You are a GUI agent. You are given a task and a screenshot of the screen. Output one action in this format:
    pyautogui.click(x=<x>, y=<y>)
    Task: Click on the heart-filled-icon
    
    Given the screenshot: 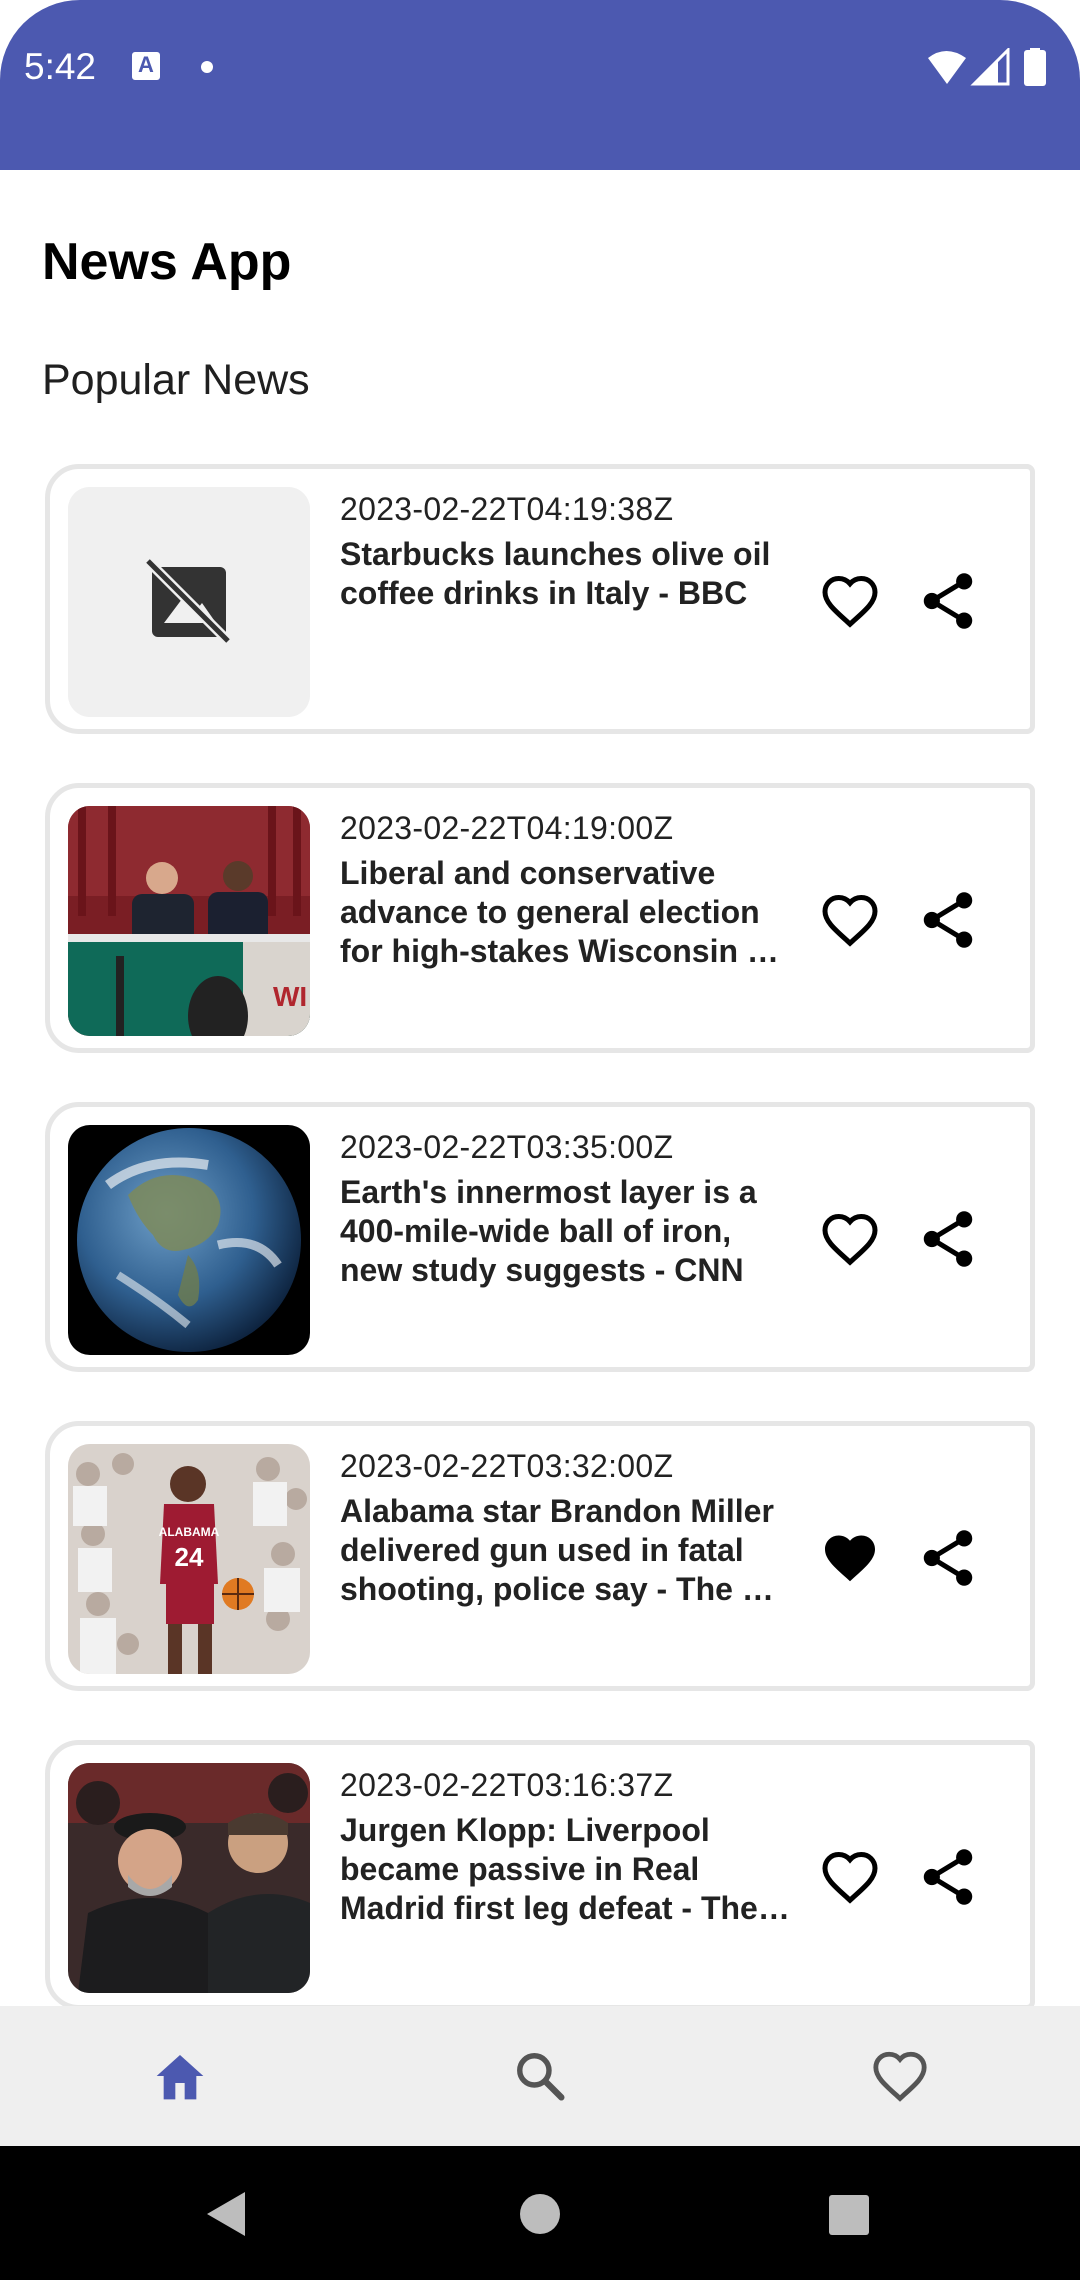 What is the action you would take?
    pyautogui.click(x=850, y=1558)
    